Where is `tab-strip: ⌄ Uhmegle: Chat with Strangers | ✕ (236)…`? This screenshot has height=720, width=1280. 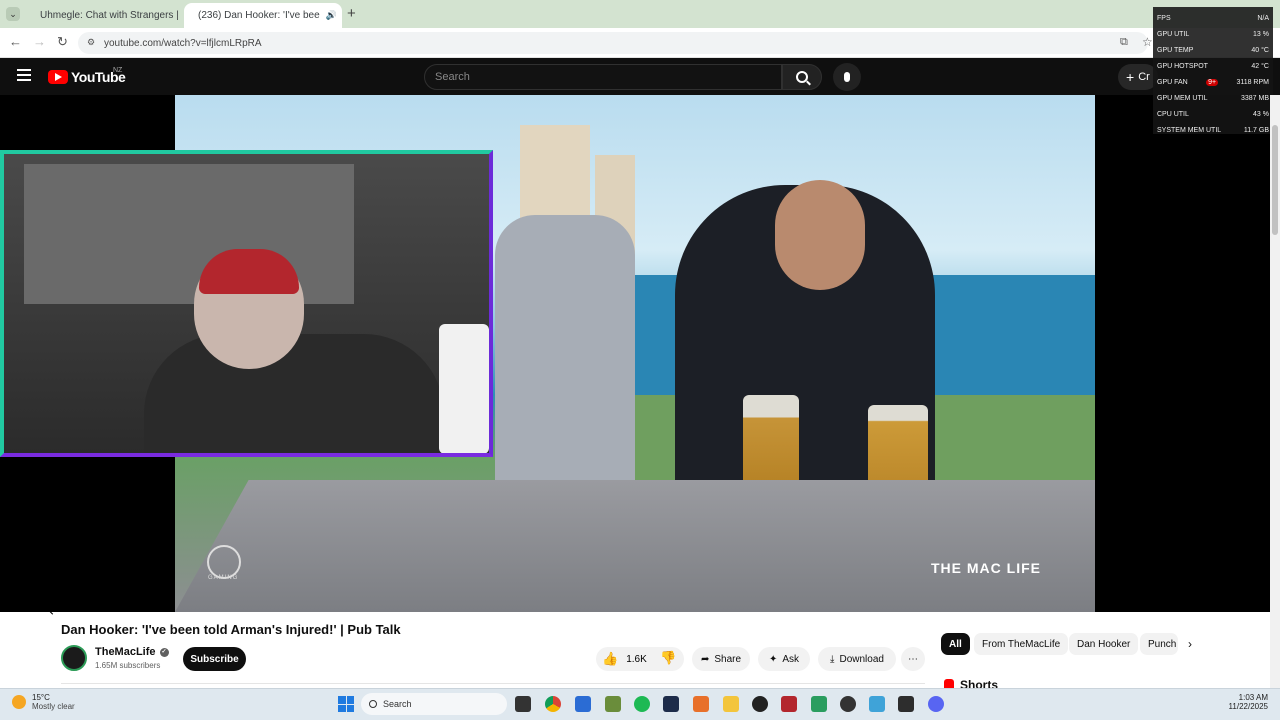
tab-strip: ⌄ Uhmegle: Chat with Strangers | ✕ (236)… is located at coordinates (640, 14).